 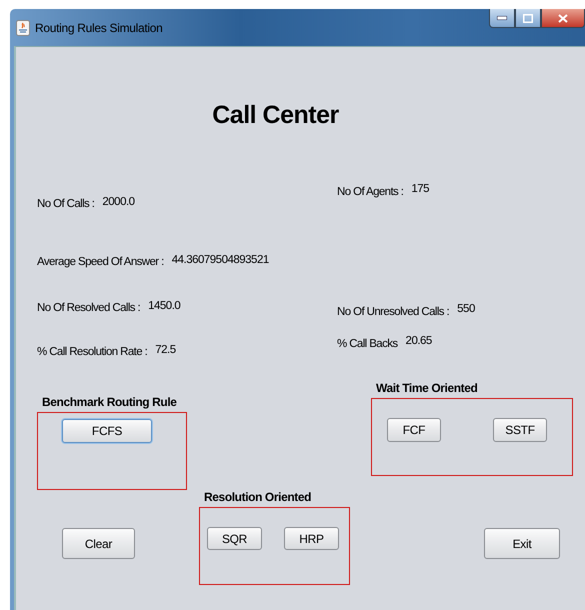 What do you see at coordinates (100, 262) in the screenshot?
I see `stat-label: Average Speed Of Answer :` at bounding box center [100, 262].